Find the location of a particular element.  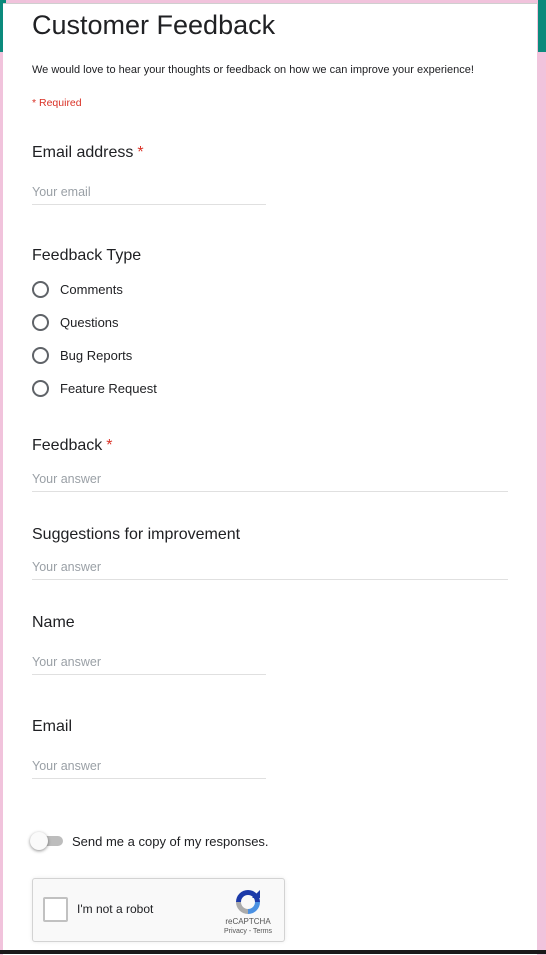

required-note: * Required is located at coordinates (57, 103).